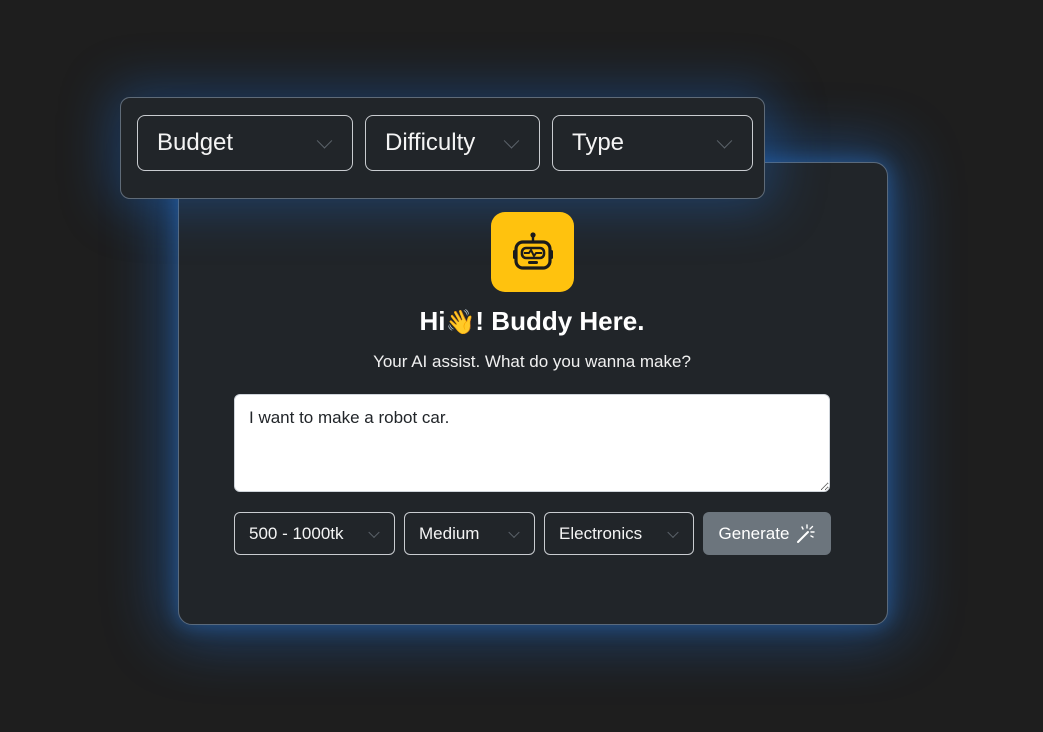 The image size is (1043, 732). I want to click on budget-select: Budget, so click(245, 143).